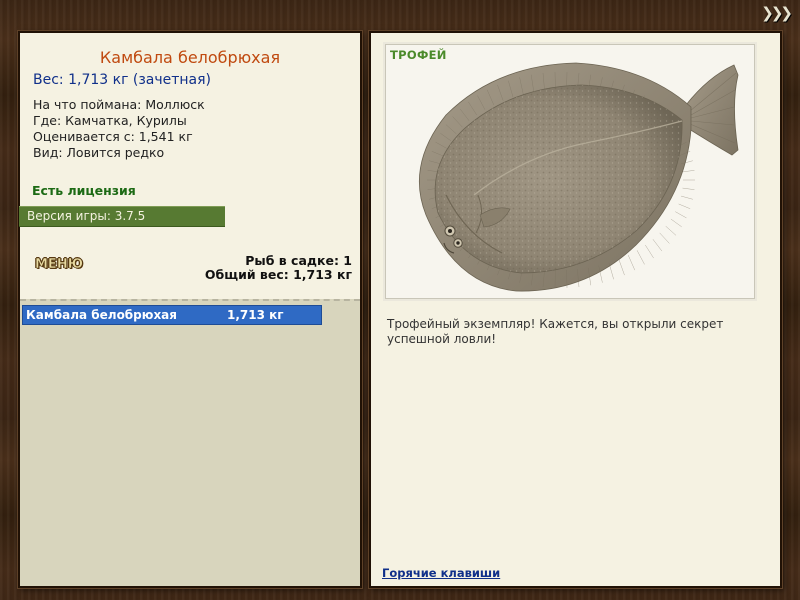  I want to click on valued-from-info: Оценивается с: 1,541 кг, so click(113, 136).